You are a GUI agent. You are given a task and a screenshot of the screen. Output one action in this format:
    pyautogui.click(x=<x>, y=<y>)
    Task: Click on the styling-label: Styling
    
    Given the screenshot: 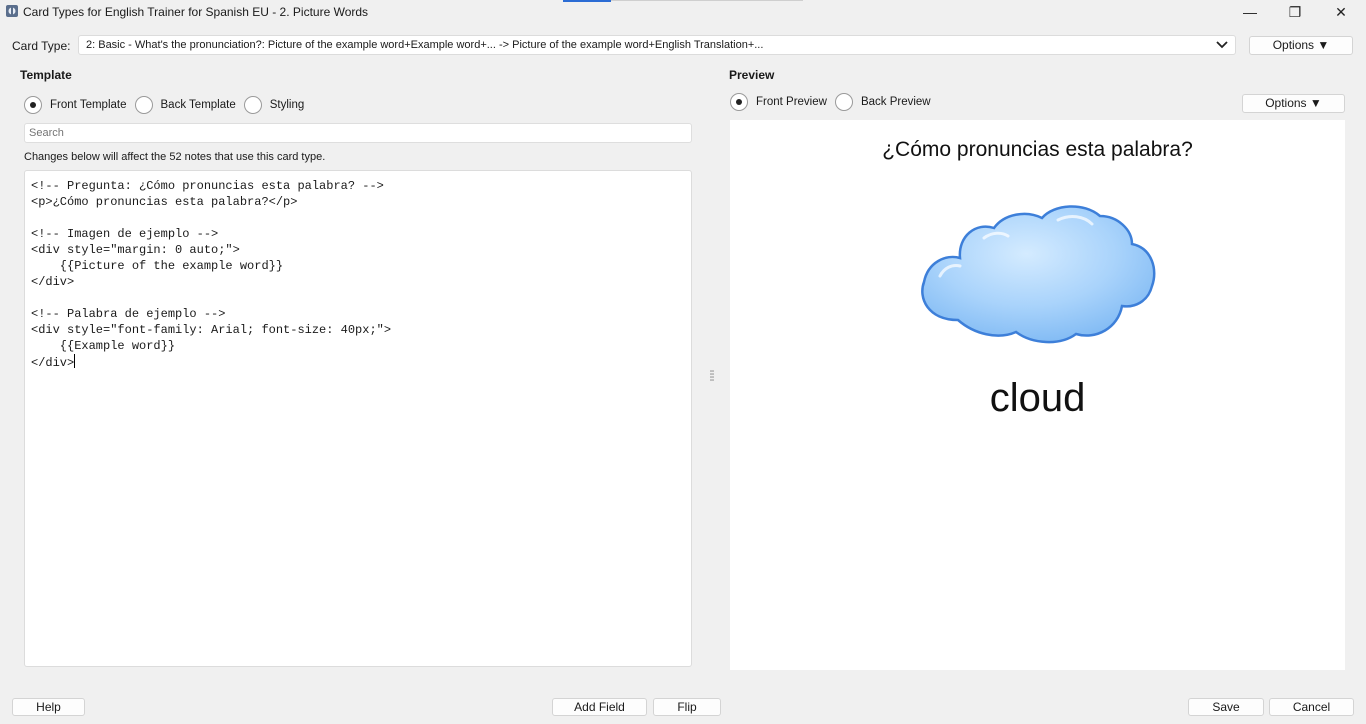 What is the action you would take?
    pyautogui.click(x=287, y=105)
    